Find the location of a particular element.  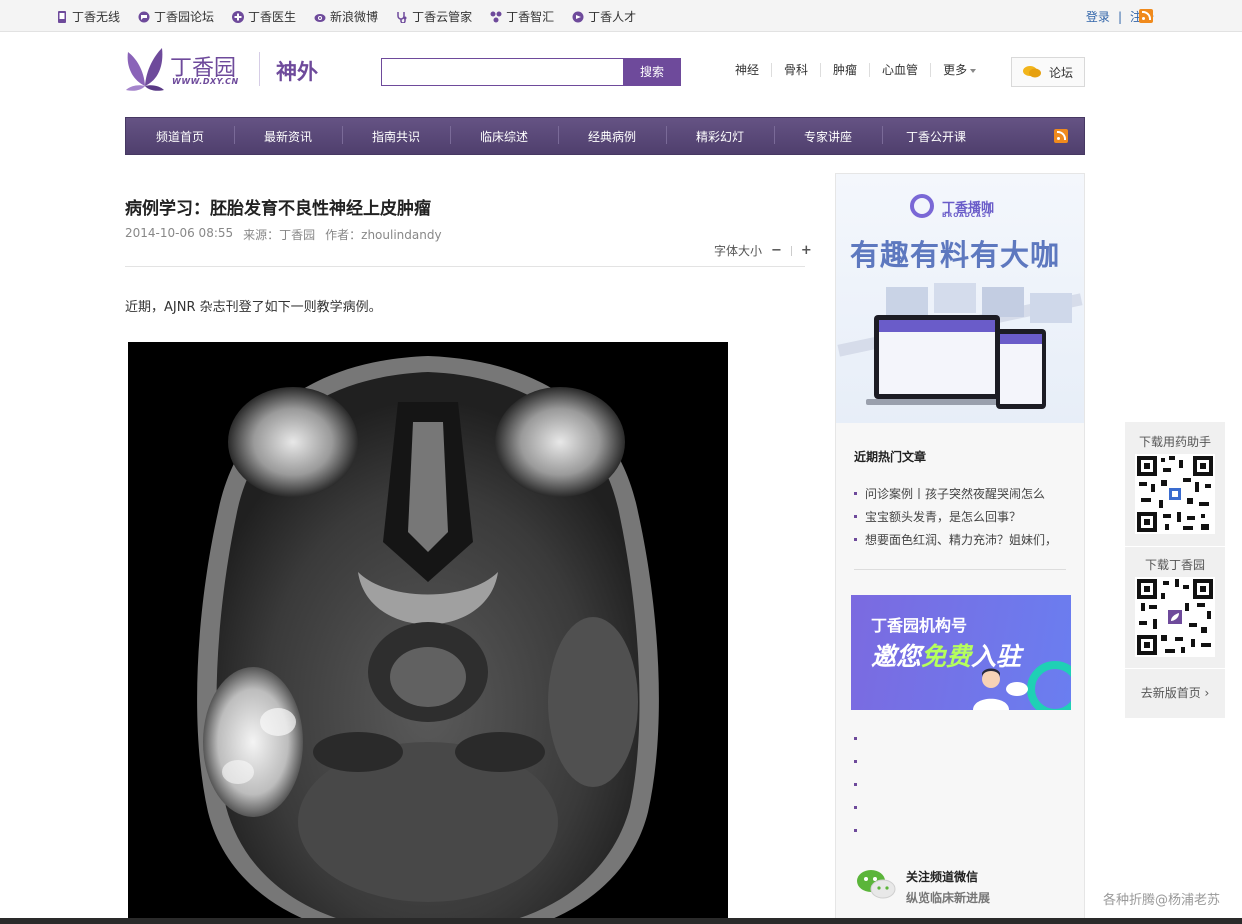

top-link-label: 新浪微博 is located at coordinates (354, 17).